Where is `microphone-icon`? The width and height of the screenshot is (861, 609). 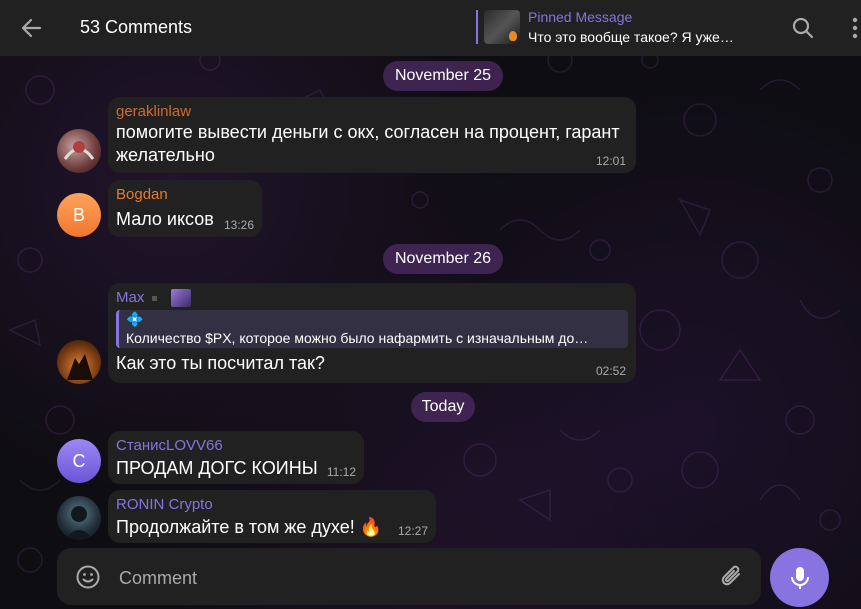
microphone-icon is located at coordinates (799, 577).